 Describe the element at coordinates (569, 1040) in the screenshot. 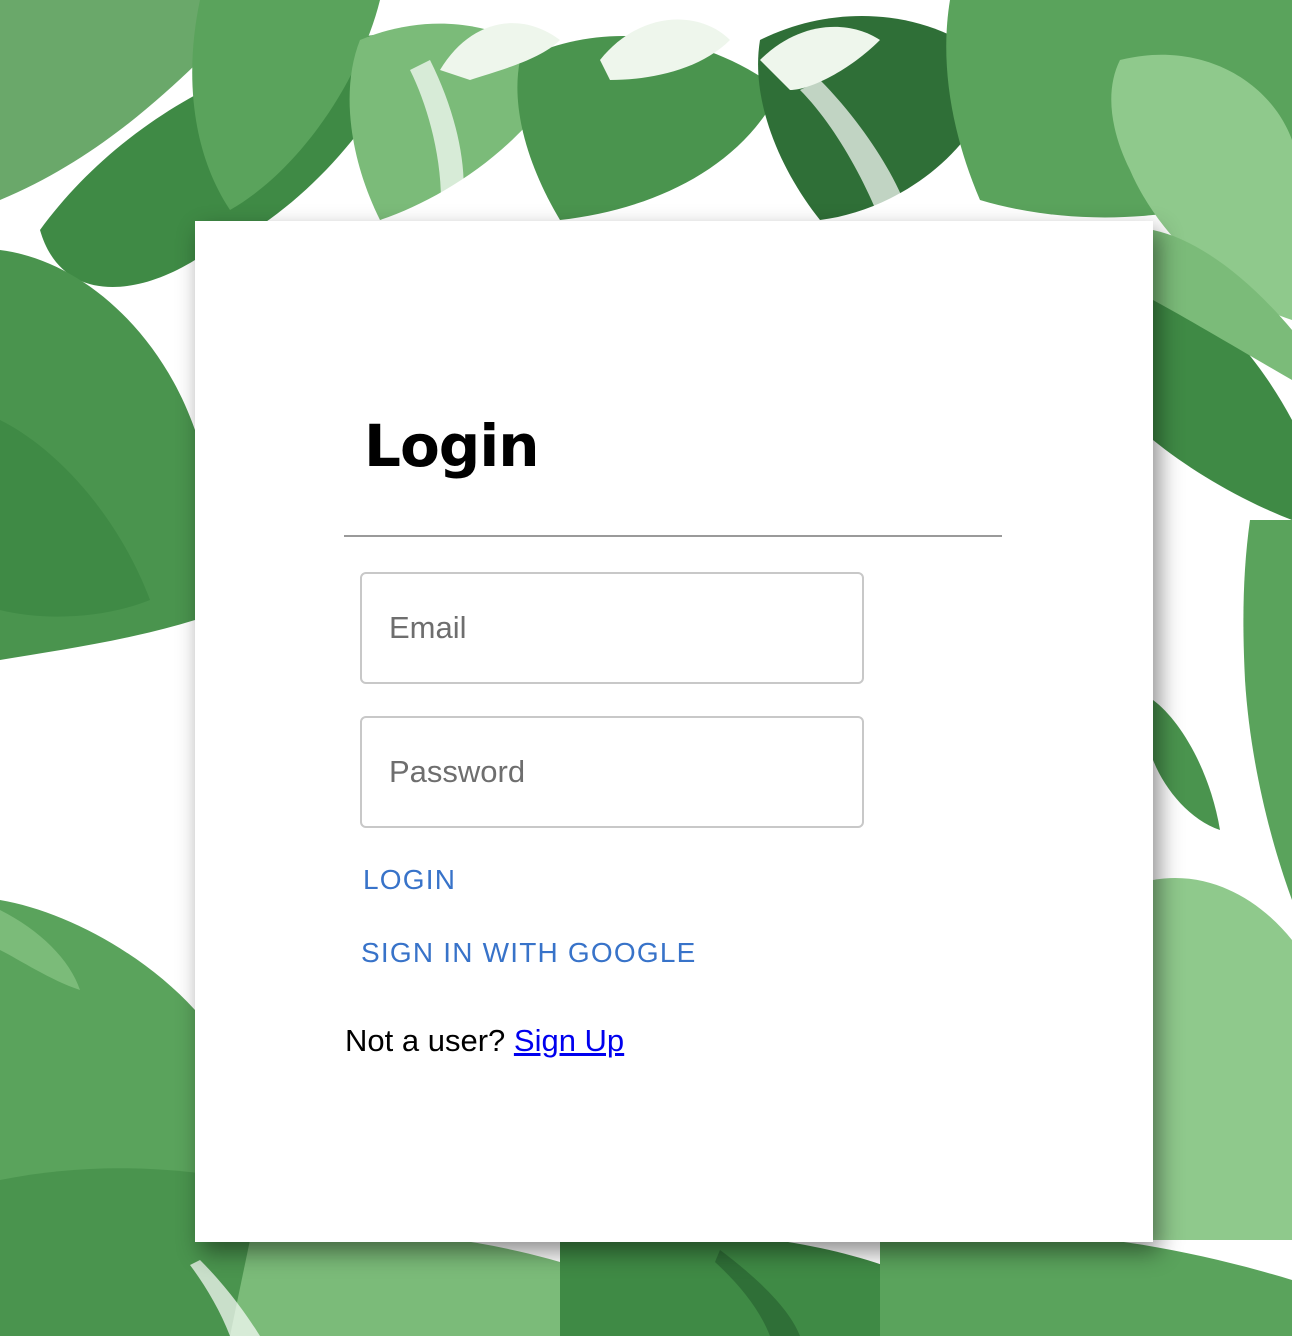

I see `signup-link: Sign Up` at that location.